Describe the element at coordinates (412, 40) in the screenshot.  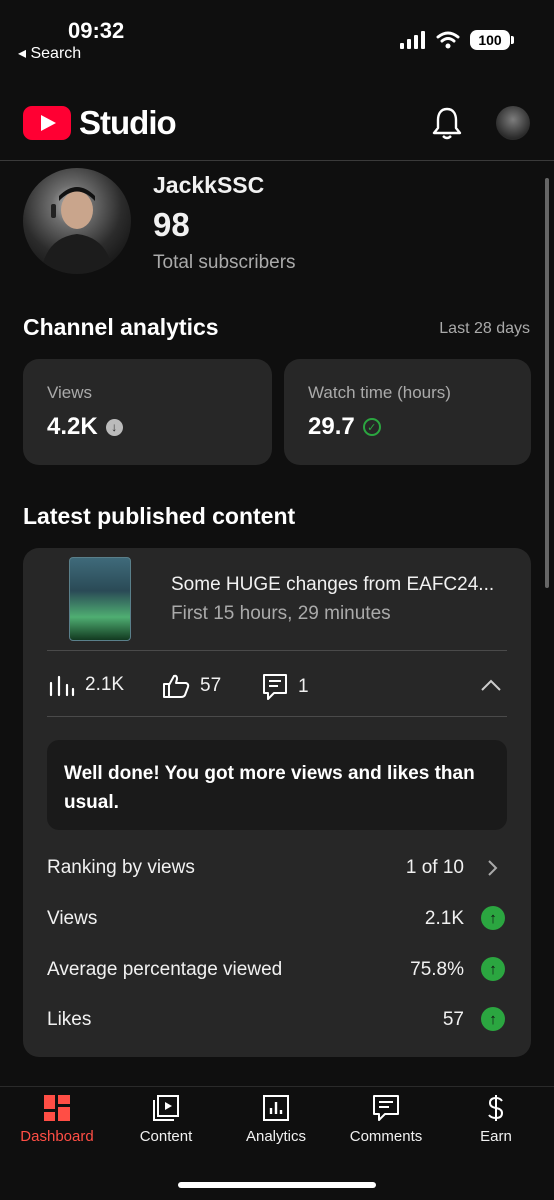
I see `signal-icon` at that location.